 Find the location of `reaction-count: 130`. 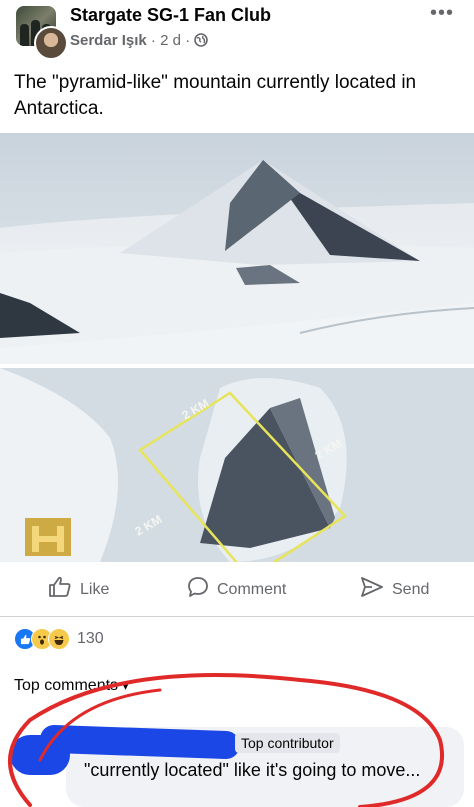

reaction-count: 130 is located at coordinates (90, 638).